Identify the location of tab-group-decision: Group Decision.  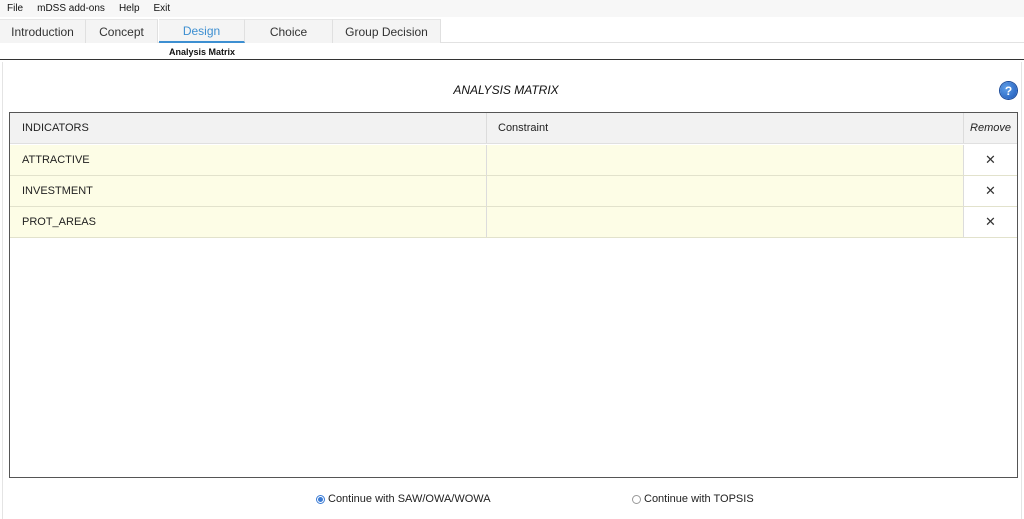
(387, 31).